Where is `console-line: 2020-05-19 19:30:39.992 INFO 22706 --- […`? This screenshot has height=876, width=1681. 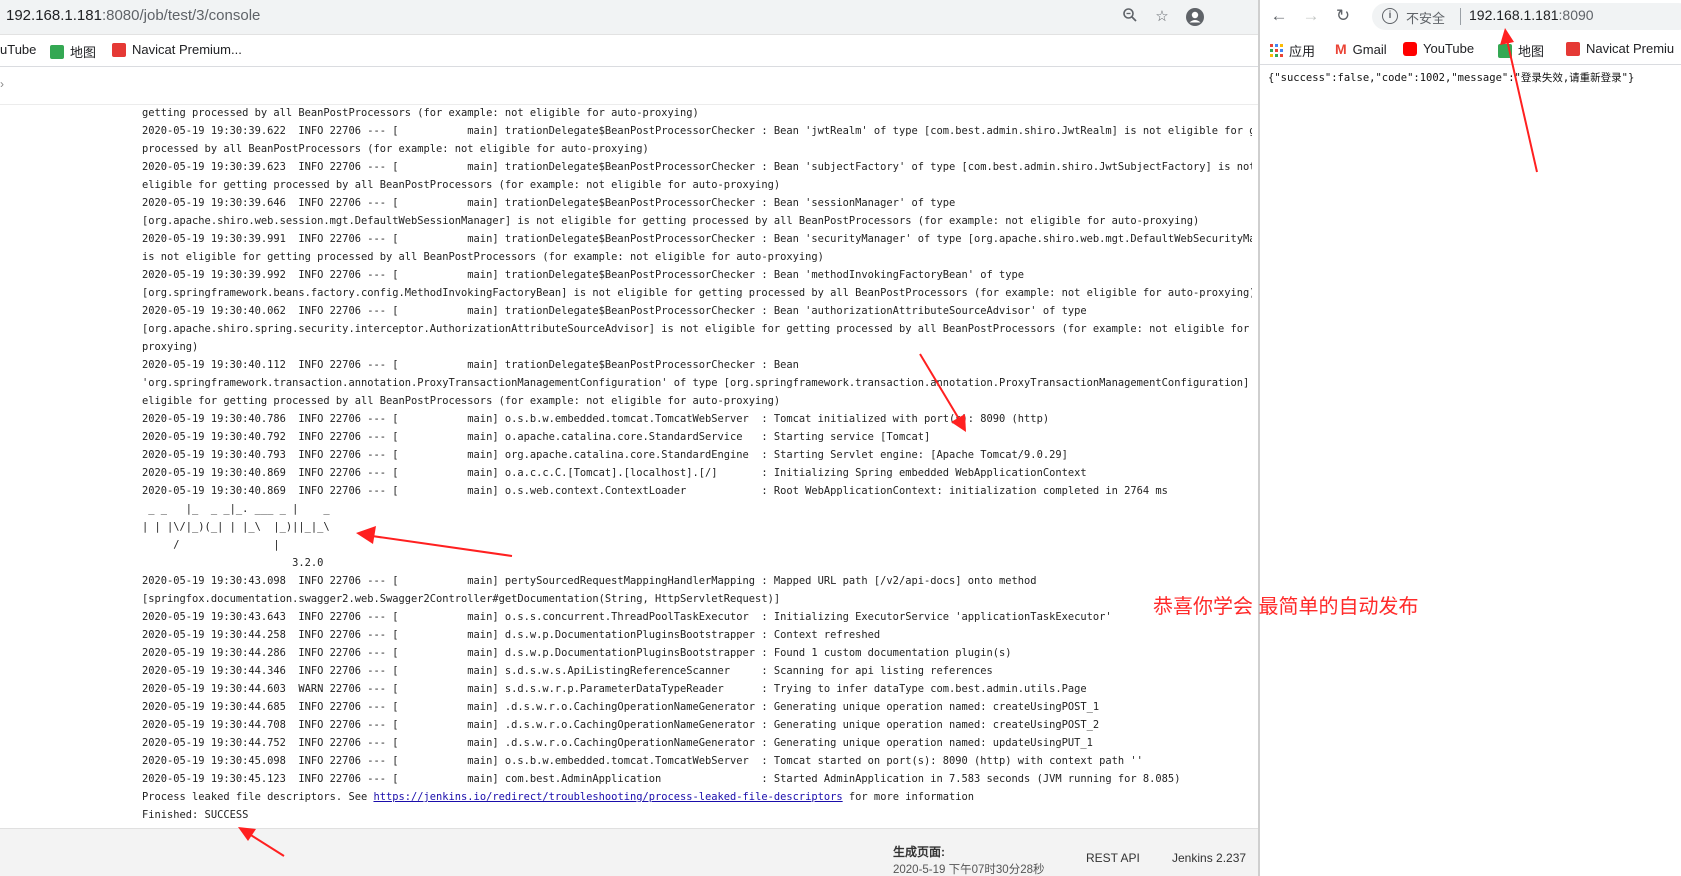 console-line: 2020-05-19 19:30:39.992 INFO 22706 --- [… is located at coordinates (583, 275).